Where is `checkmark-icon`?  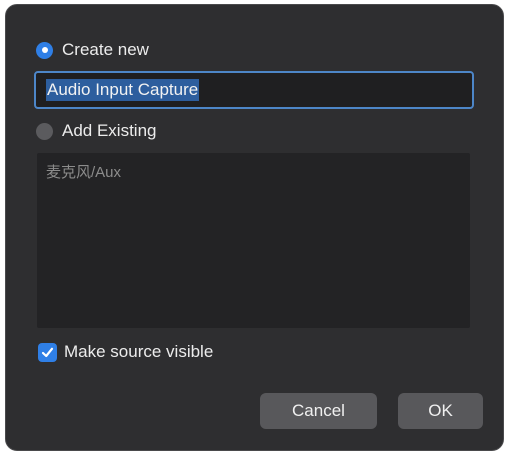
checkmark-icon is located at coordinates (47, 352).